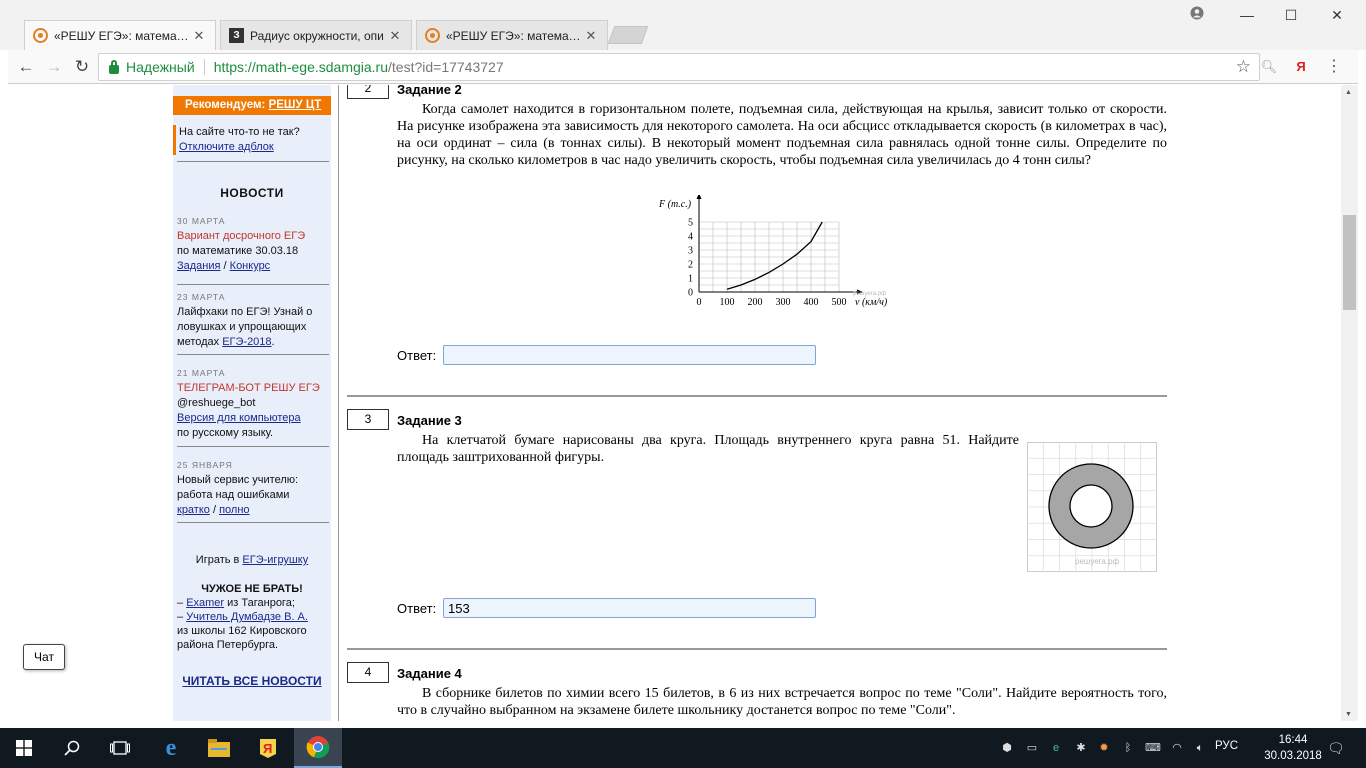 This screenshot has width=1366, height=768. Describe the element at coordinates (1081, 748) in the screenshot. I see `tray-app-icon: ✱` at that location.